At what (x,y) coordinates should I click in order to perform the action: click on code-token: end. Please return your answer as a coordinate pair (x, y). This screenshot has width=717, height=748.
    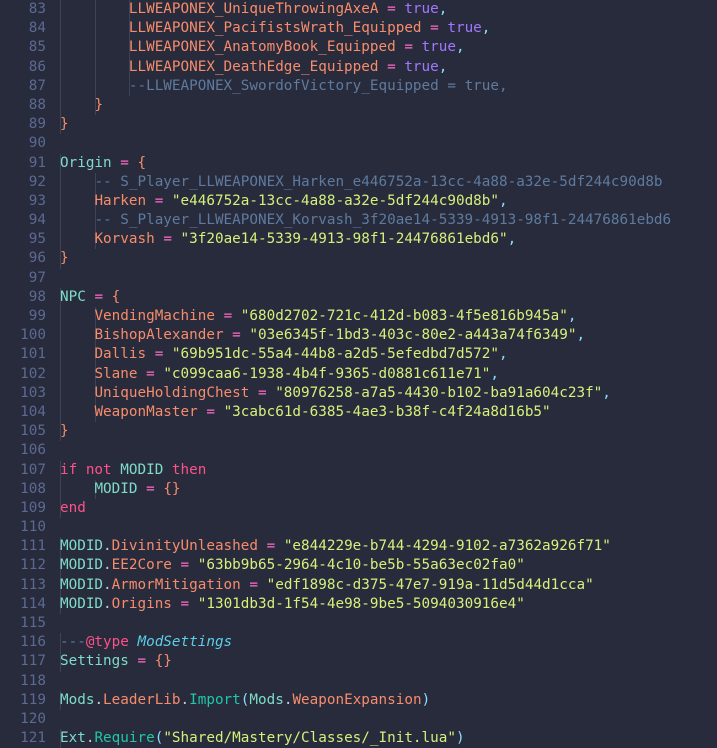
    Looking at the image, I should click on (73, 507).